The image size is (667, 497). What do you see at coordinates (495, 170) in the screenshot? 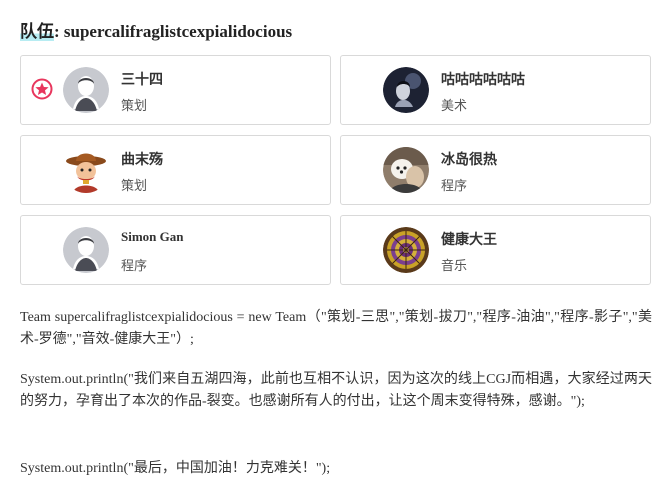
I see `member-card: 冰岛很热 程序` at bounding box center [495, 170].